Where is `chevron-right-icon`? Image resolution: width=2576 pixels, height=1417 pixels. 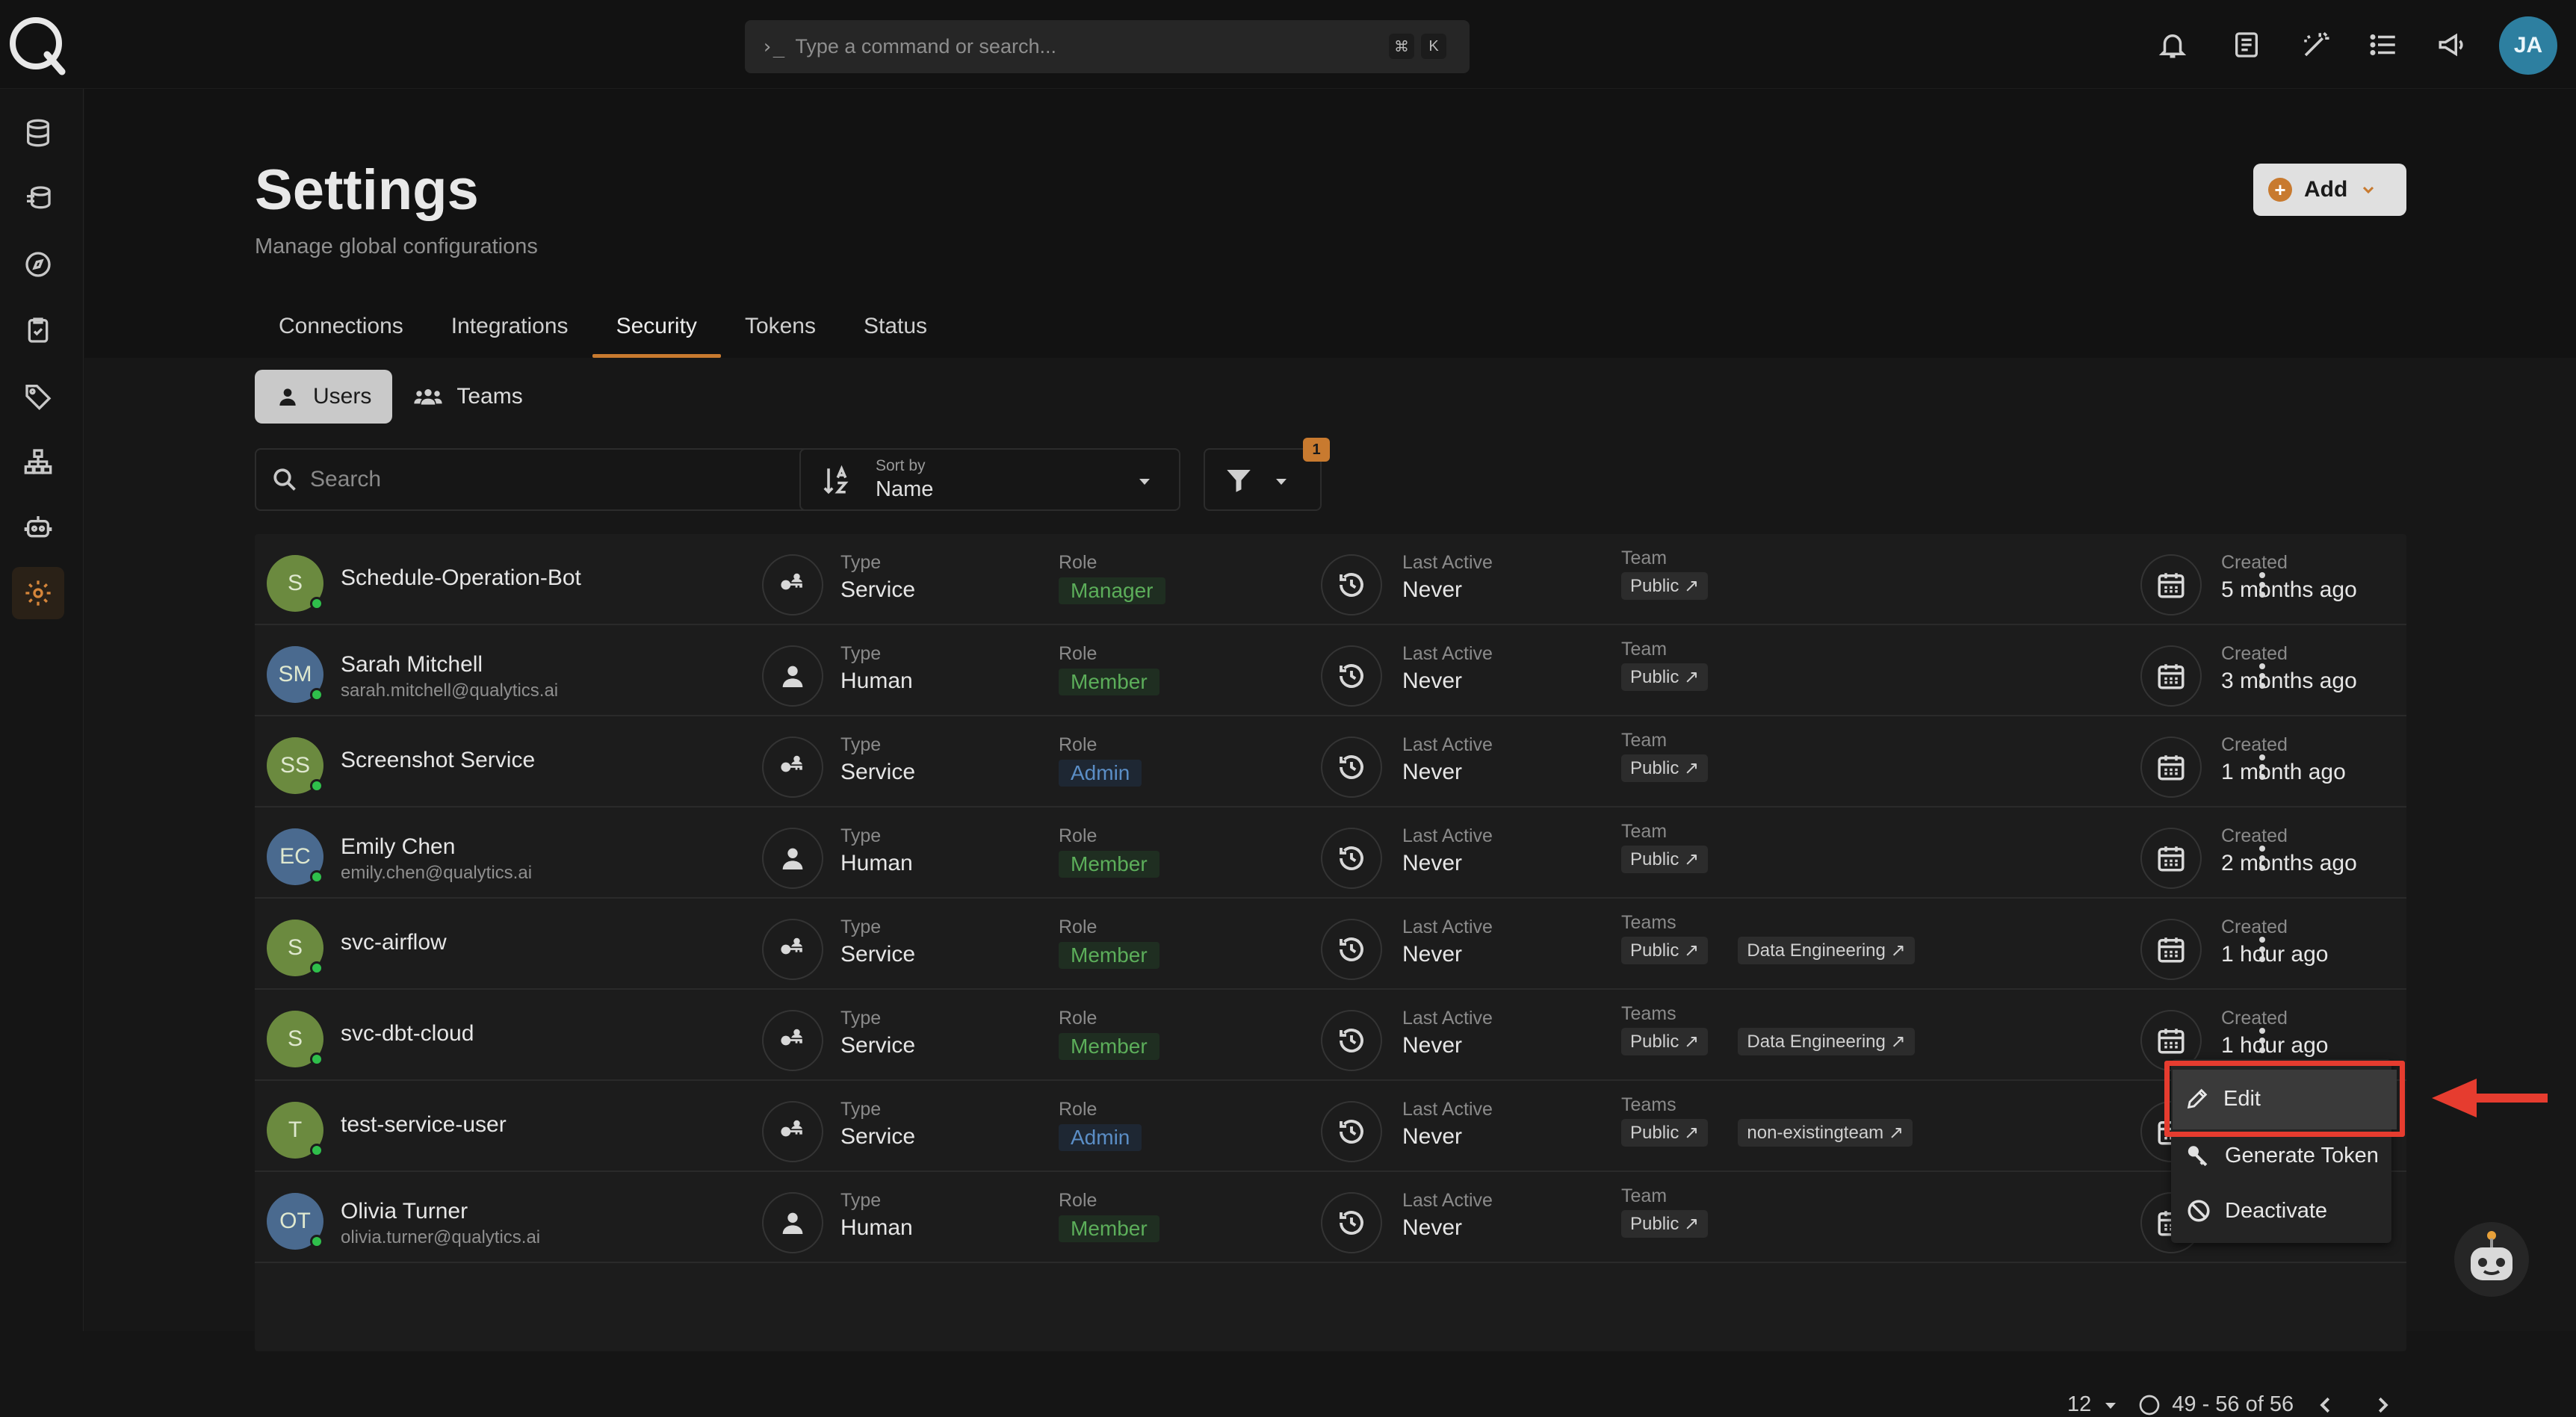
chevron-right-icon is located at coordinates (2382, 1405).